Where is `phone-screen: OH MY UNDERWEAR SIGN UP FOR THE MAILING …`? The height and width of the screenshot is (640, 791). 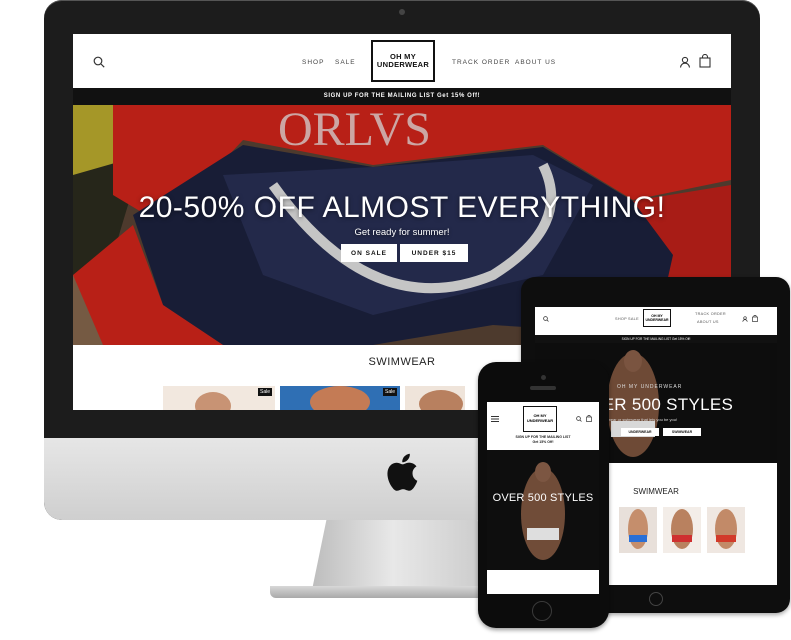 phone-screen: OH MY UNDERWEAR SIGN UP FOR THE MAILING … is located at coordinates (543, 498).